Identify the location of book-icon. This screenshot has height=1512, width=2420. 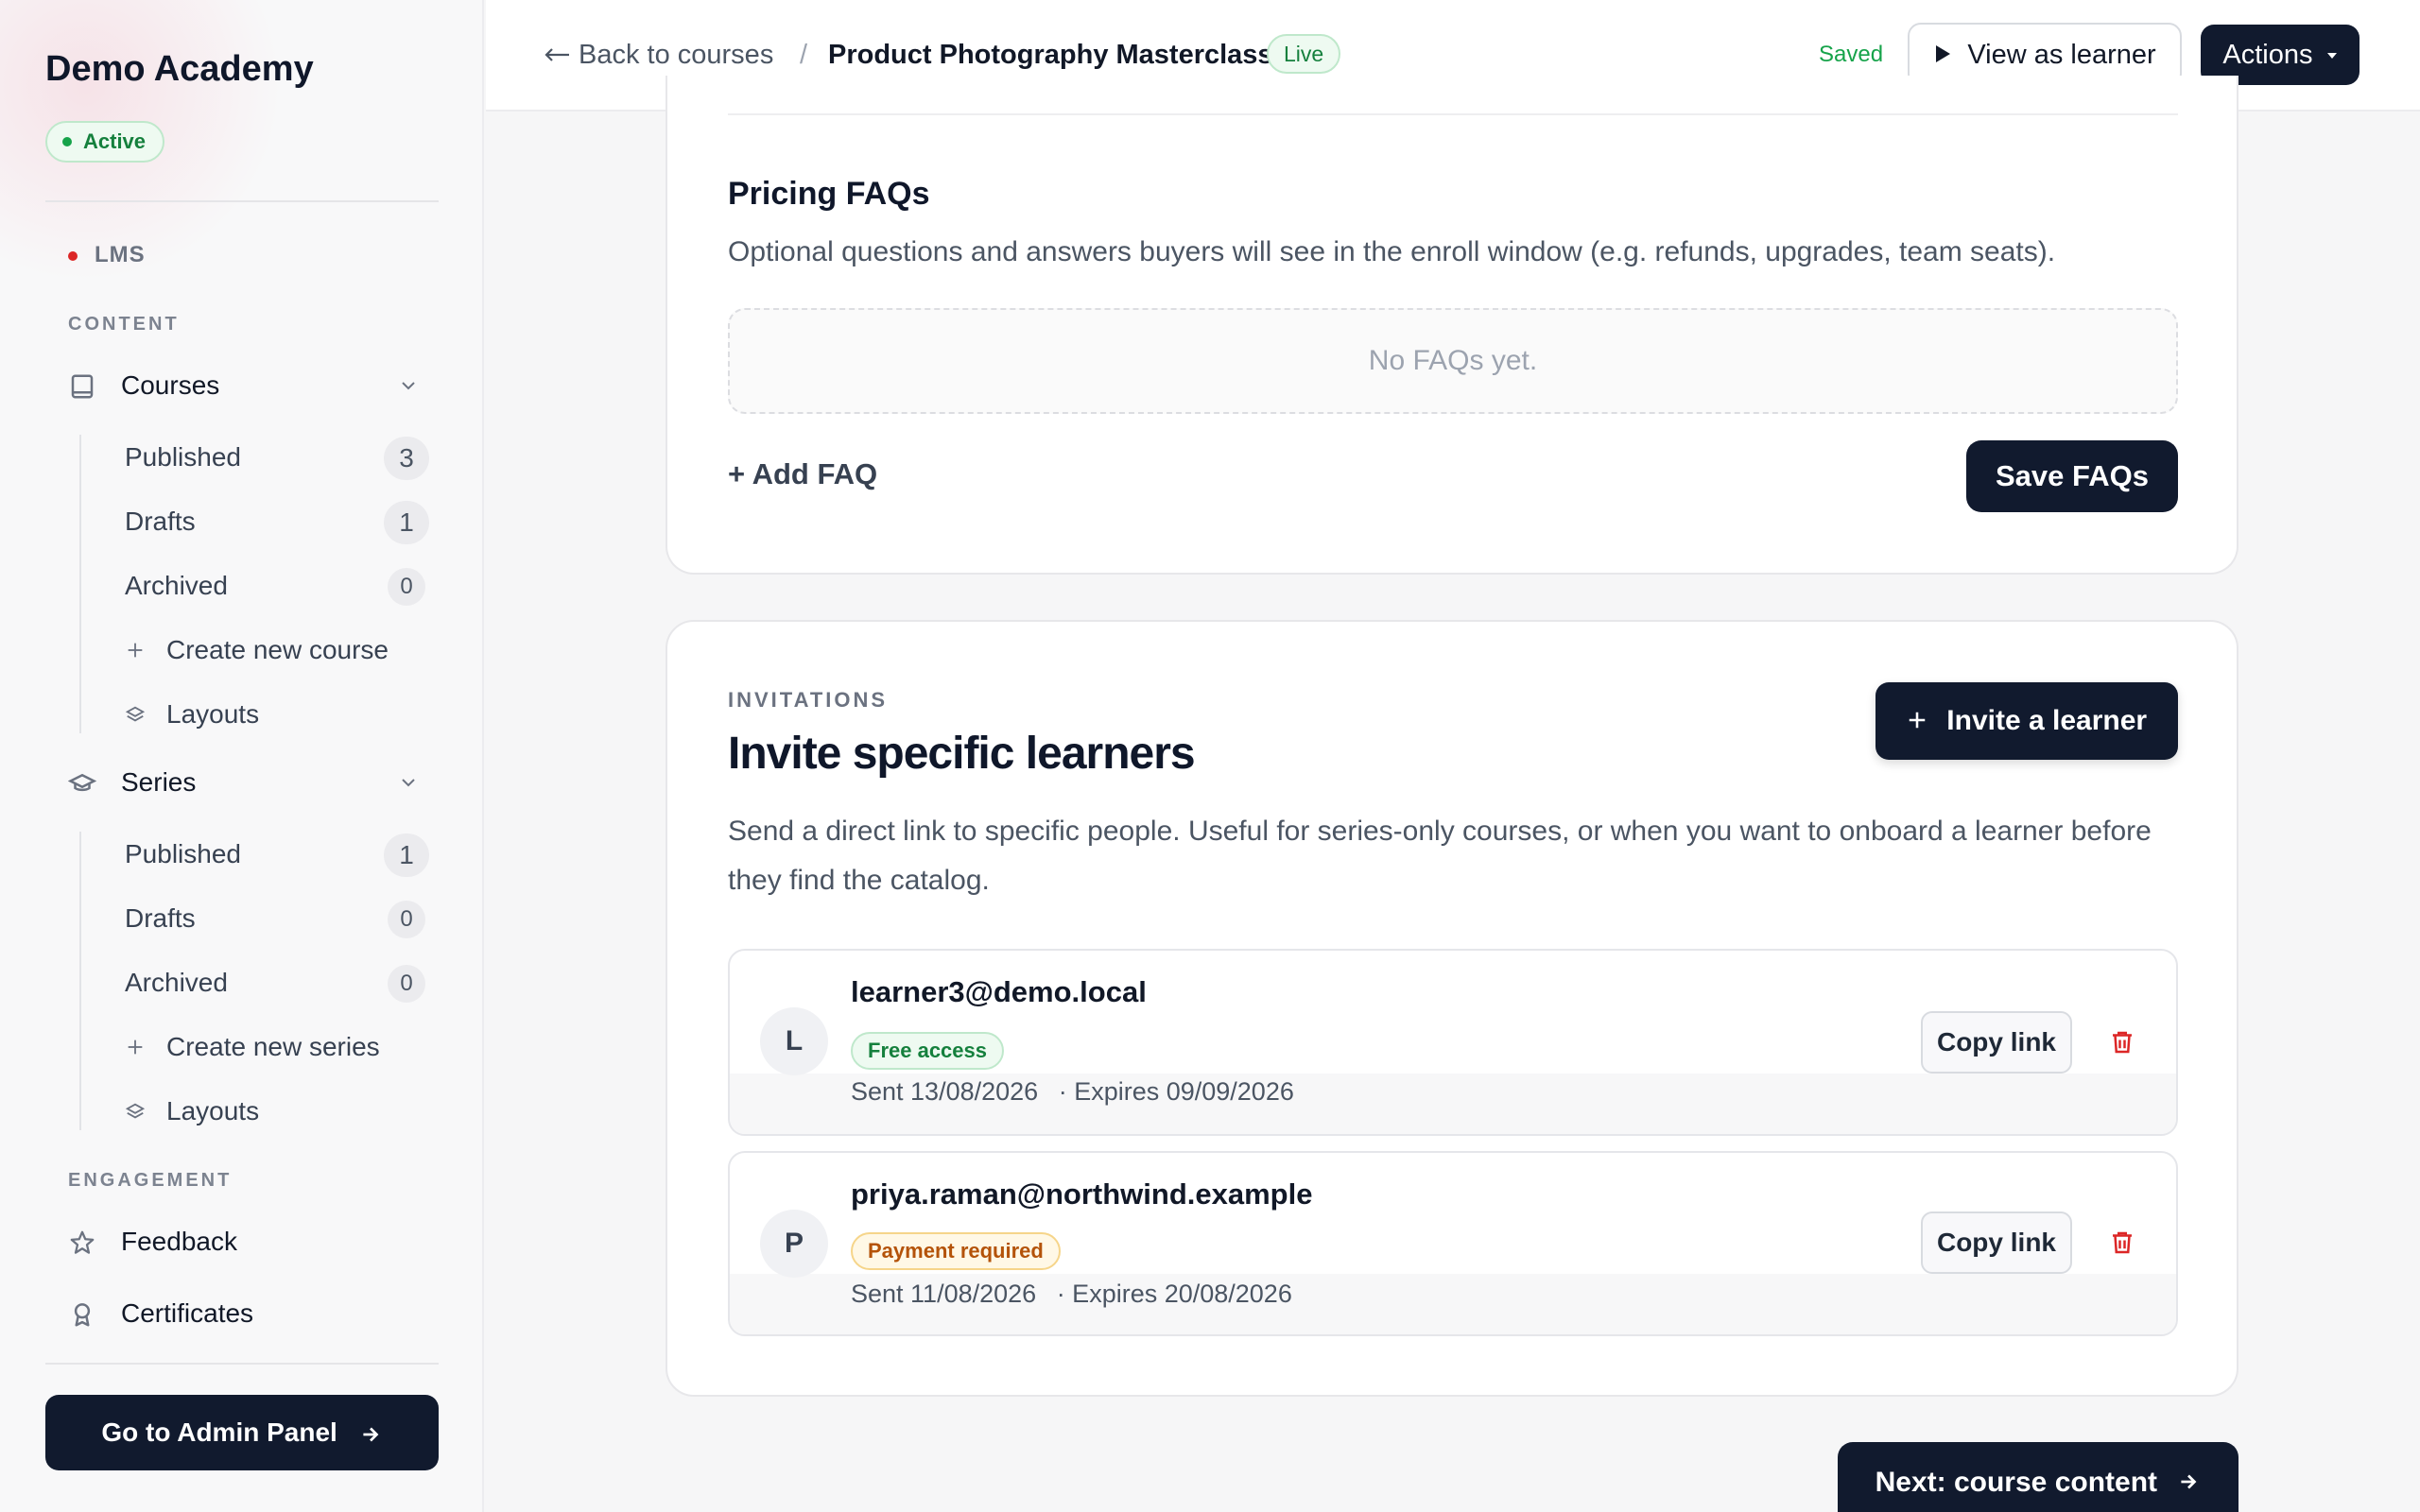
(83, 386).